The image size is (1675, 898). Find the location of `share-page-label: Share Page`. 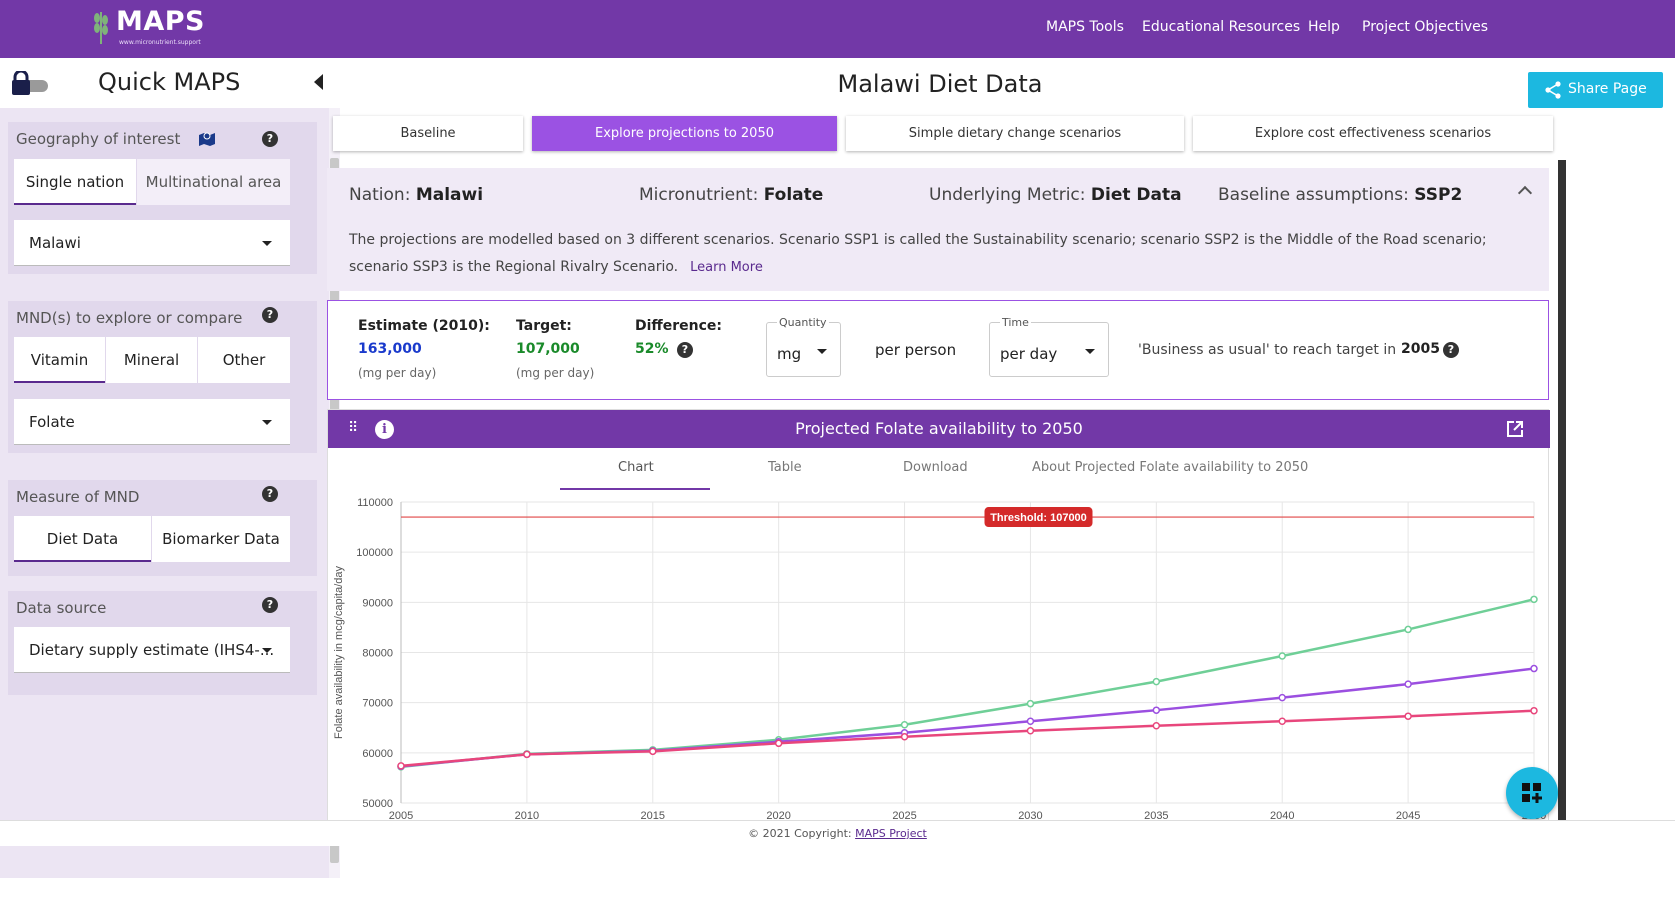

share-page-label: Share Page is located at coordinates (1607, 89).